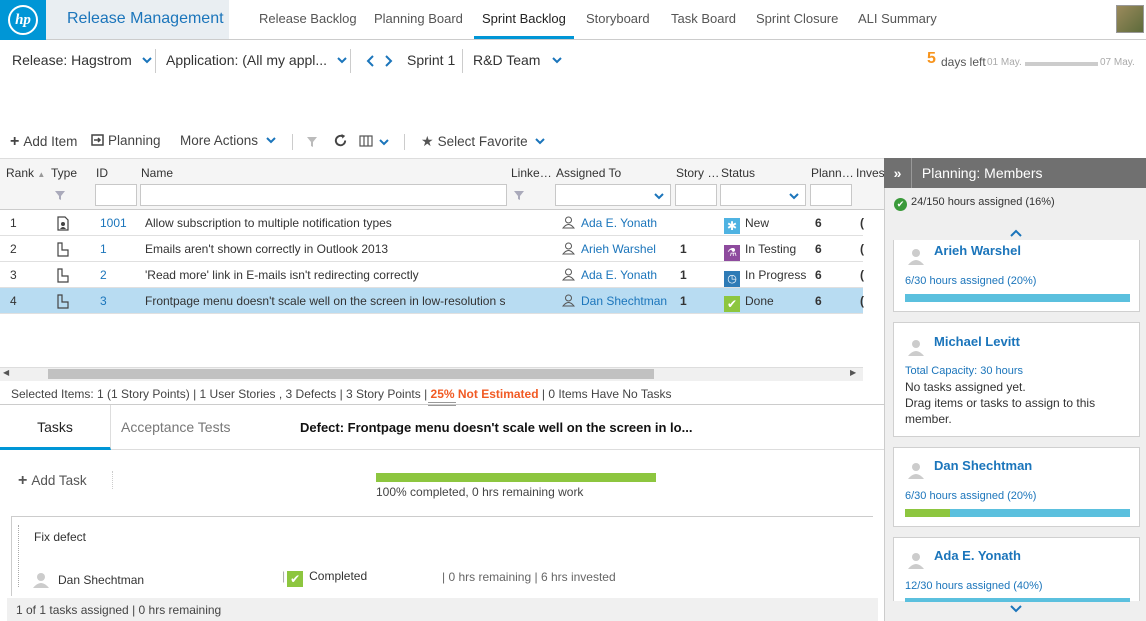 The height and width of the screenshot is (621, 1146). Describe the element at coordinates (977, 341) in the screenshot. I see `member-name: Michael Levitt` at that location.